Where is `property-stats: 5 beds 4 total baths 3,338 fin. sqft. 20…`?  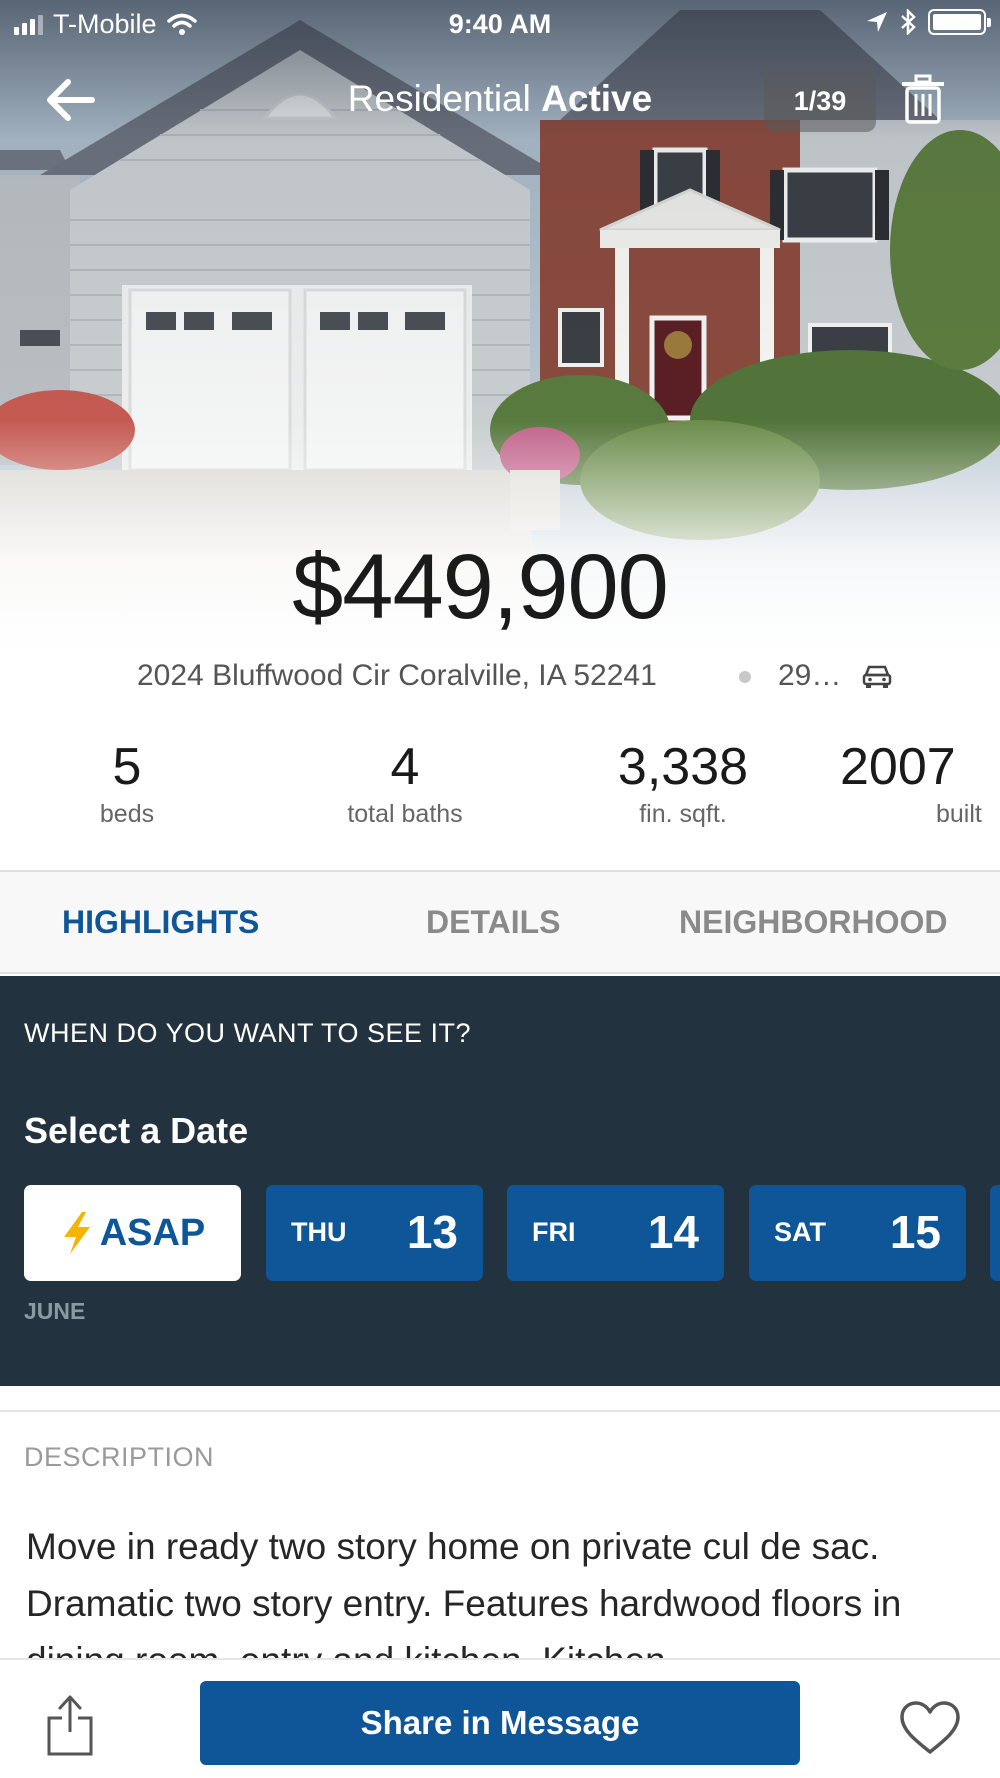
property-stats: 5 beds 4 total baths 3,338 fin. sqft. 20… is located at coordinates (500, 785).